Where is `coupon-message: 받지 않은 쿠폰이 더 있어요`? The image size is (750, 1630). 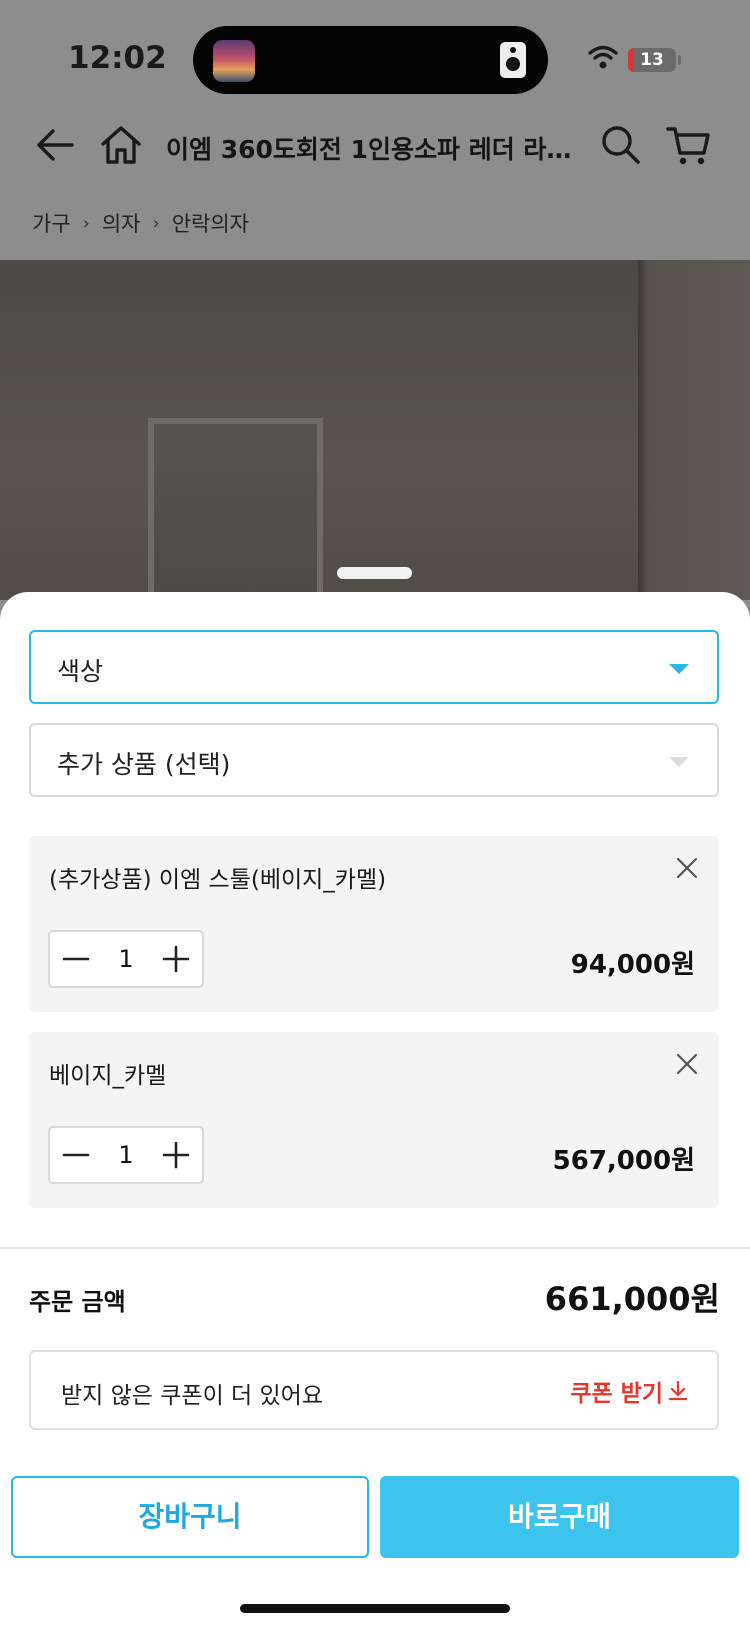 coupon-message: 받지 않은 쿠폰이 더 있어요 is located at coordinates (192, 1396).